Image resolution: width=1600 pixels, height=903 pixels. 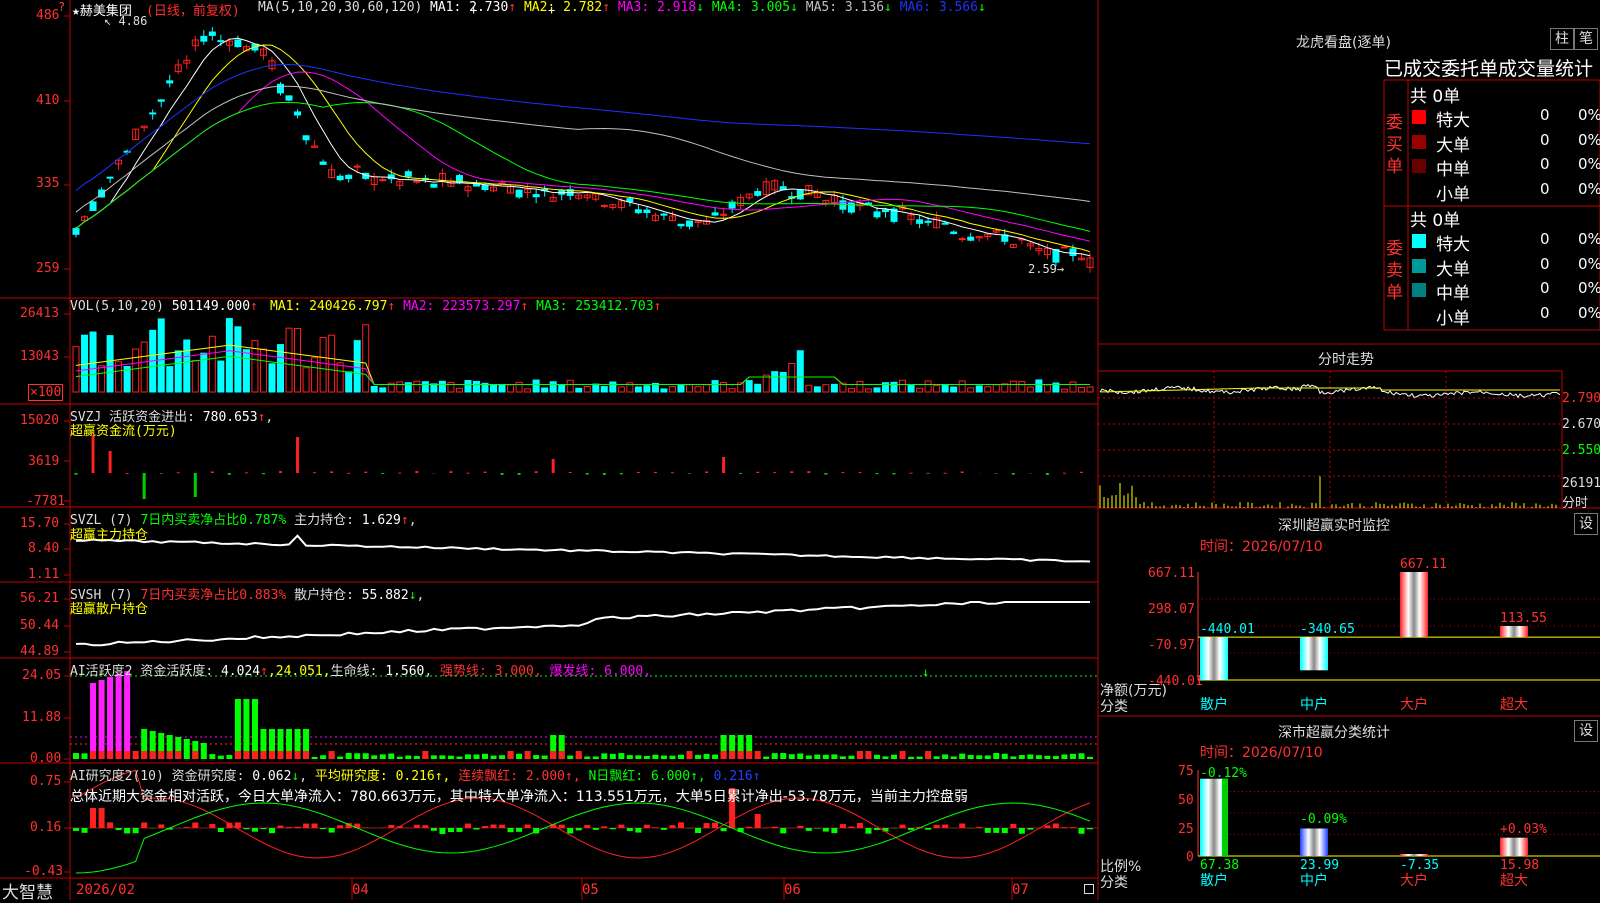 What do you see at coordinates (340, 7) in the screenshot?
I see `ma-title: MA(5,10,20,30,60,120)` at bounding box center [340, 7].